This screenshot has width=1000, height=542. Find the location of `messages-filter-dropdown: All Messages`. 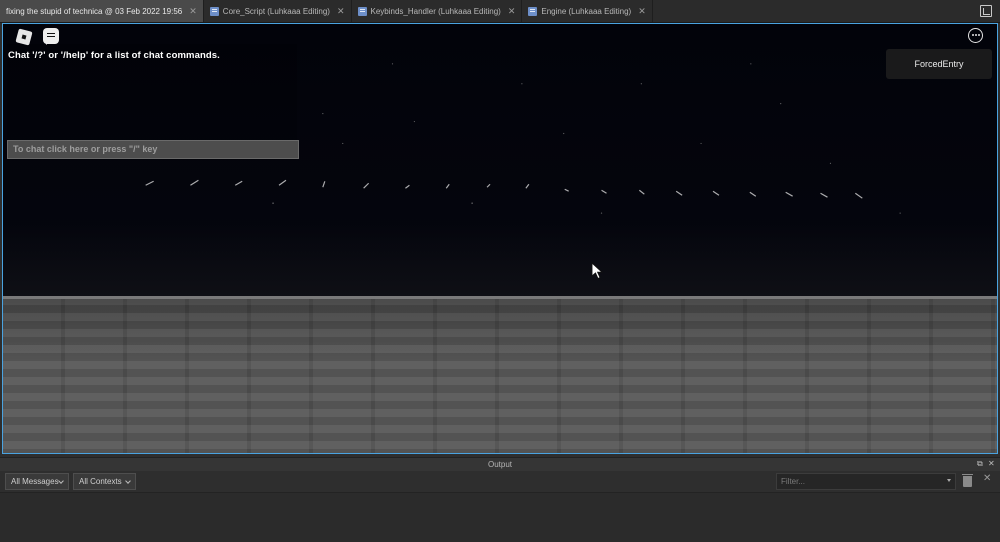

messages-filter-dropdown: All Messages is located at coordinates (37, 481).